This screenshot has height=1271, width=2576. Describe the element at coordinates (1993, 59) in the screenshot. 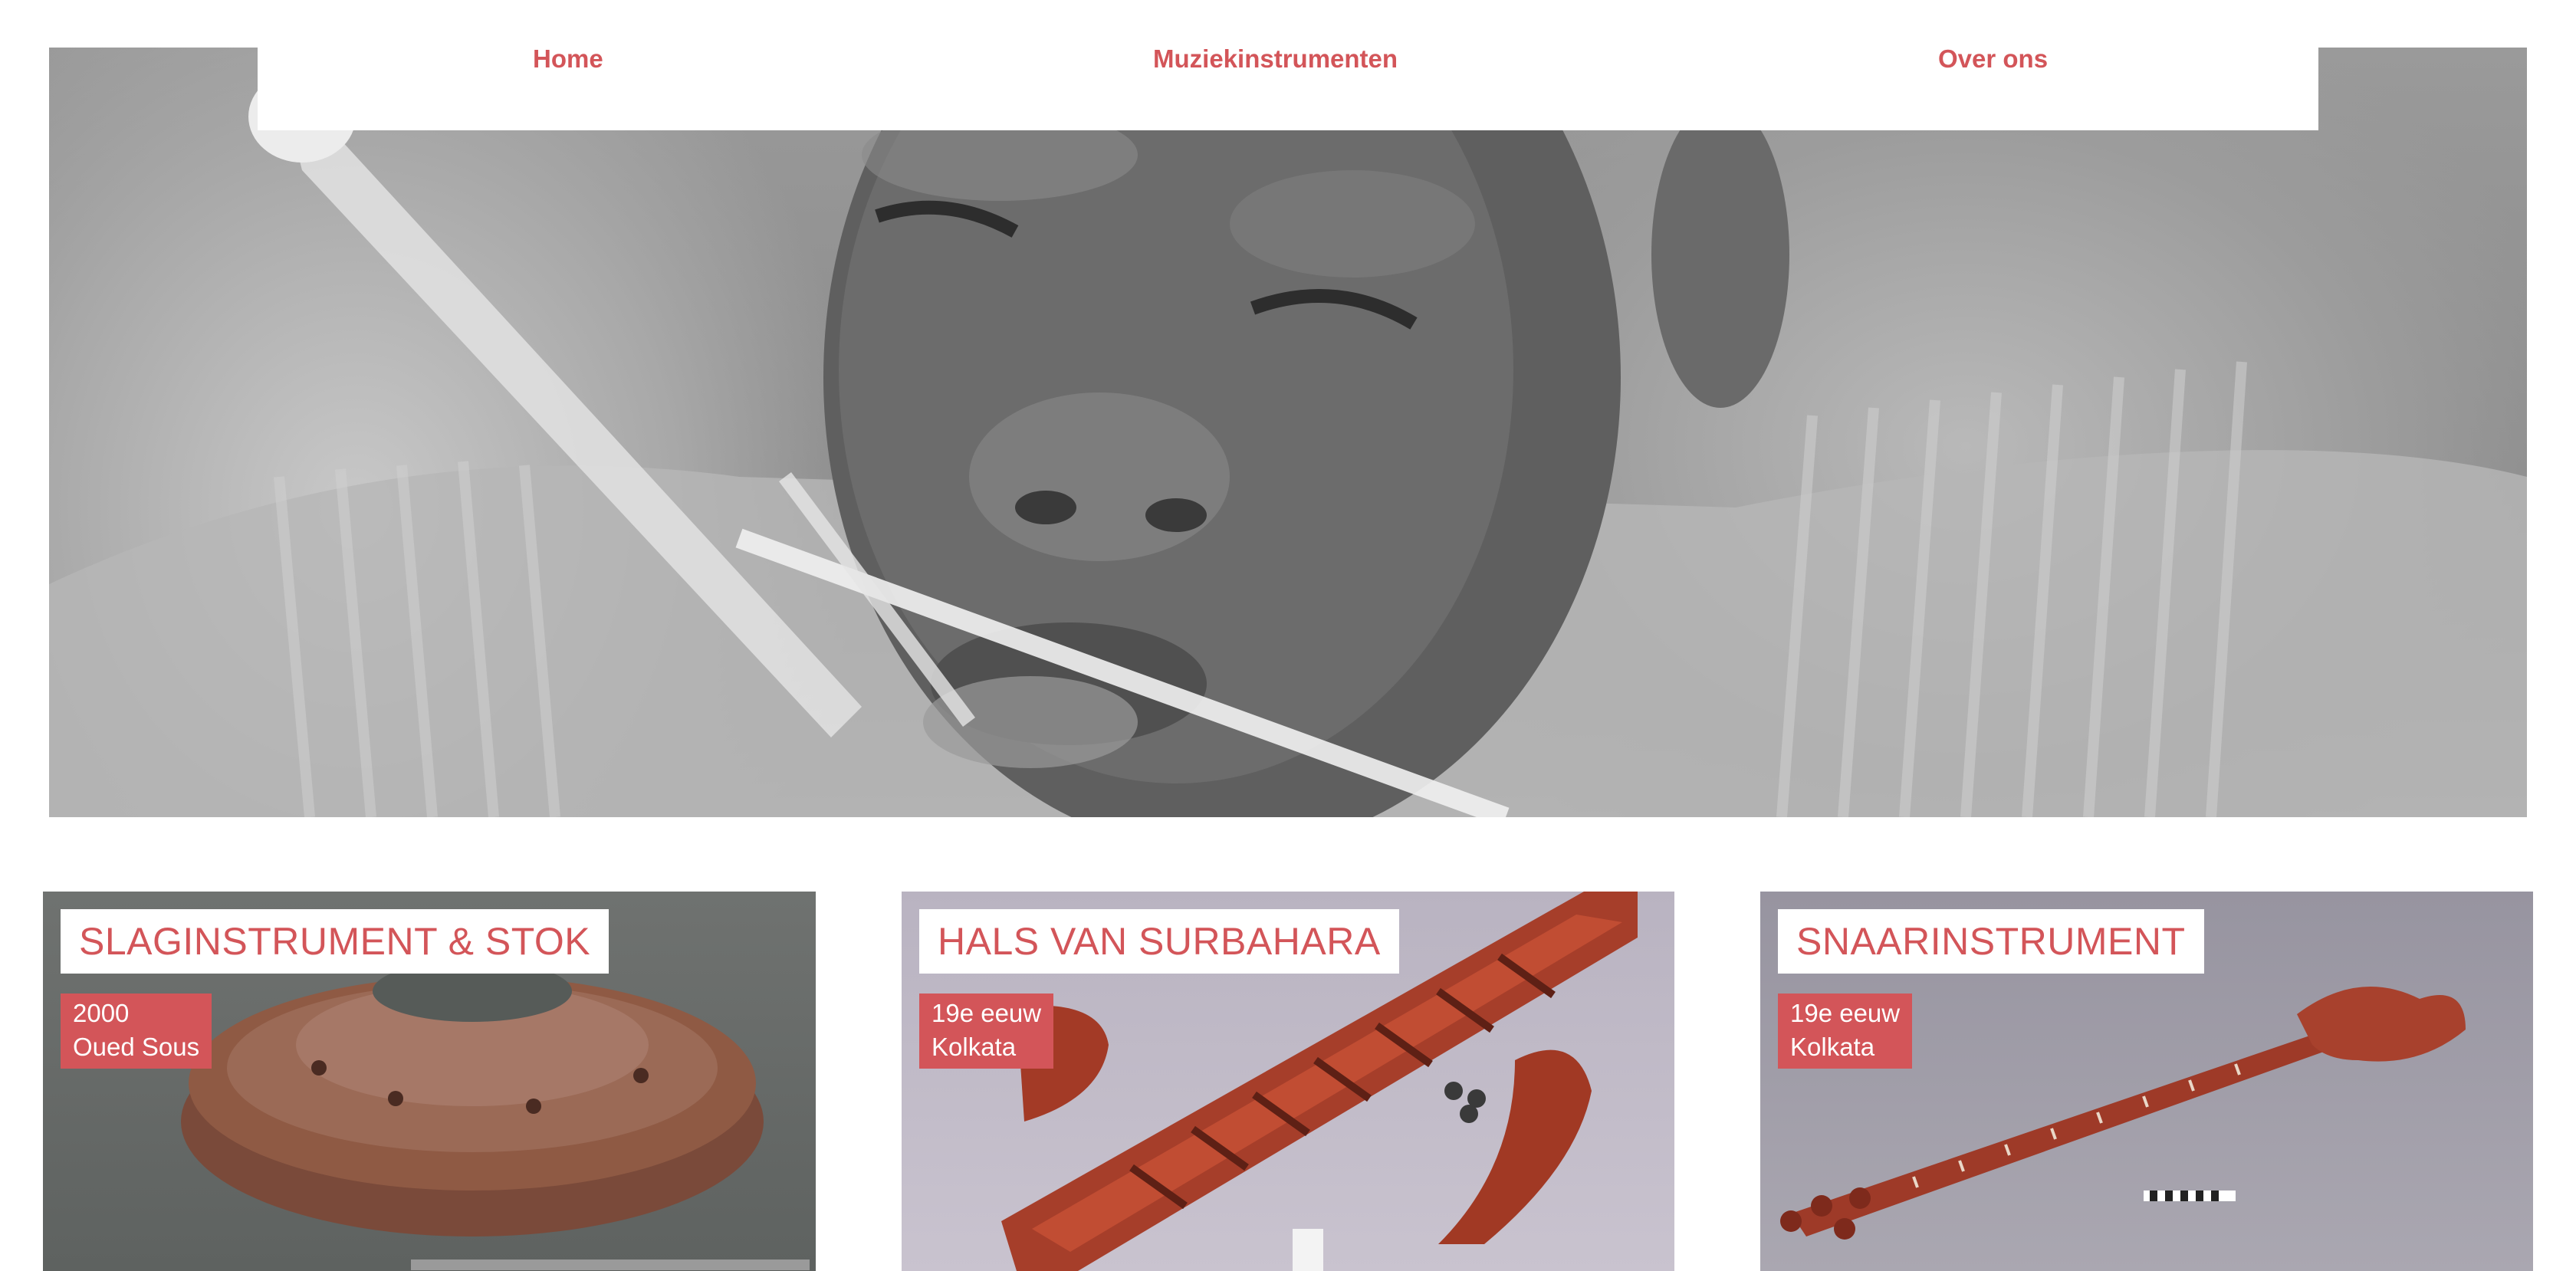

I see `nav-about-link: Over ons` at that location.